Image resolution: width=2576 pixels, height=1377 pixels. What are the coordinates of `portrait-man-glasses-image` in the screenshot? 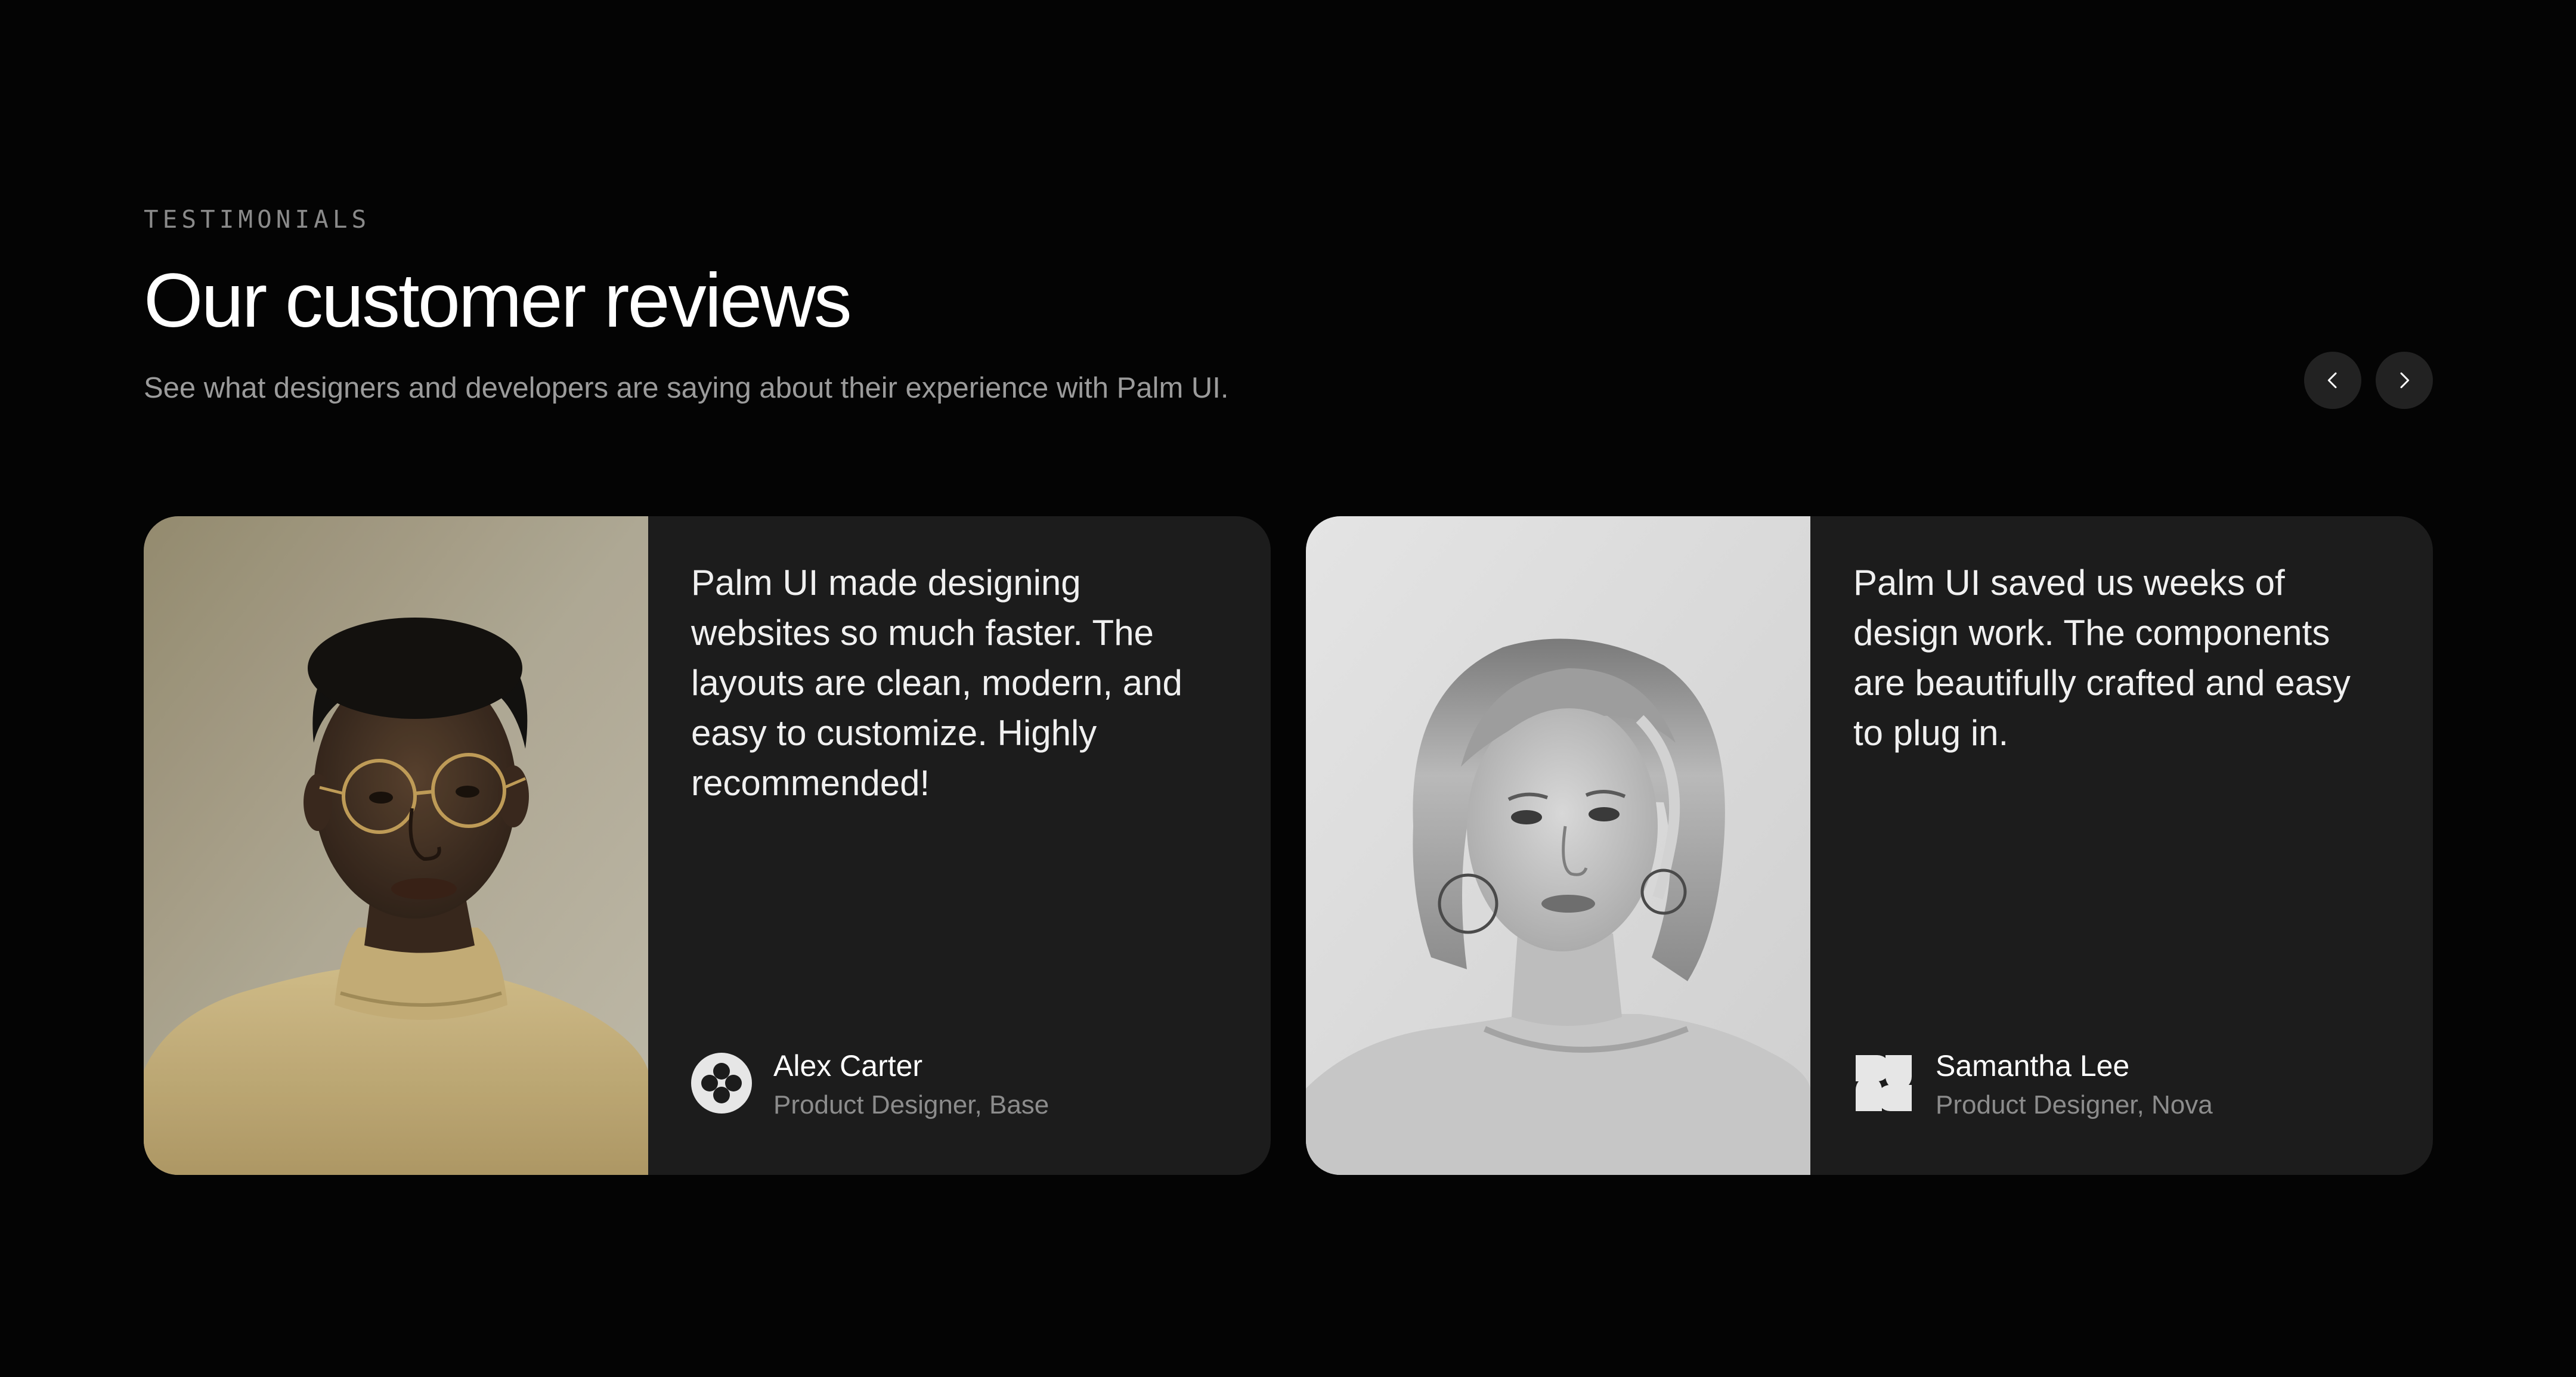 It's located at (396, 845).